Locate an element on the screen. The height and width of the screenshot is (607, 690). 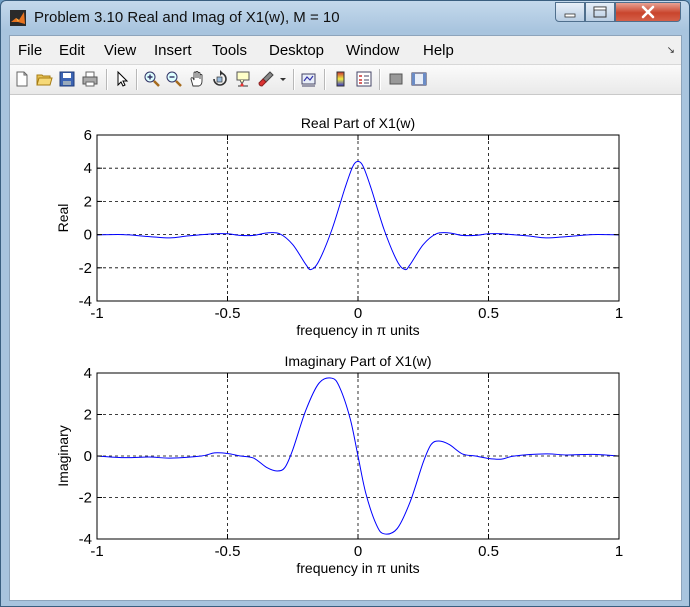
maximize-button is located at coordinates (600, 12).